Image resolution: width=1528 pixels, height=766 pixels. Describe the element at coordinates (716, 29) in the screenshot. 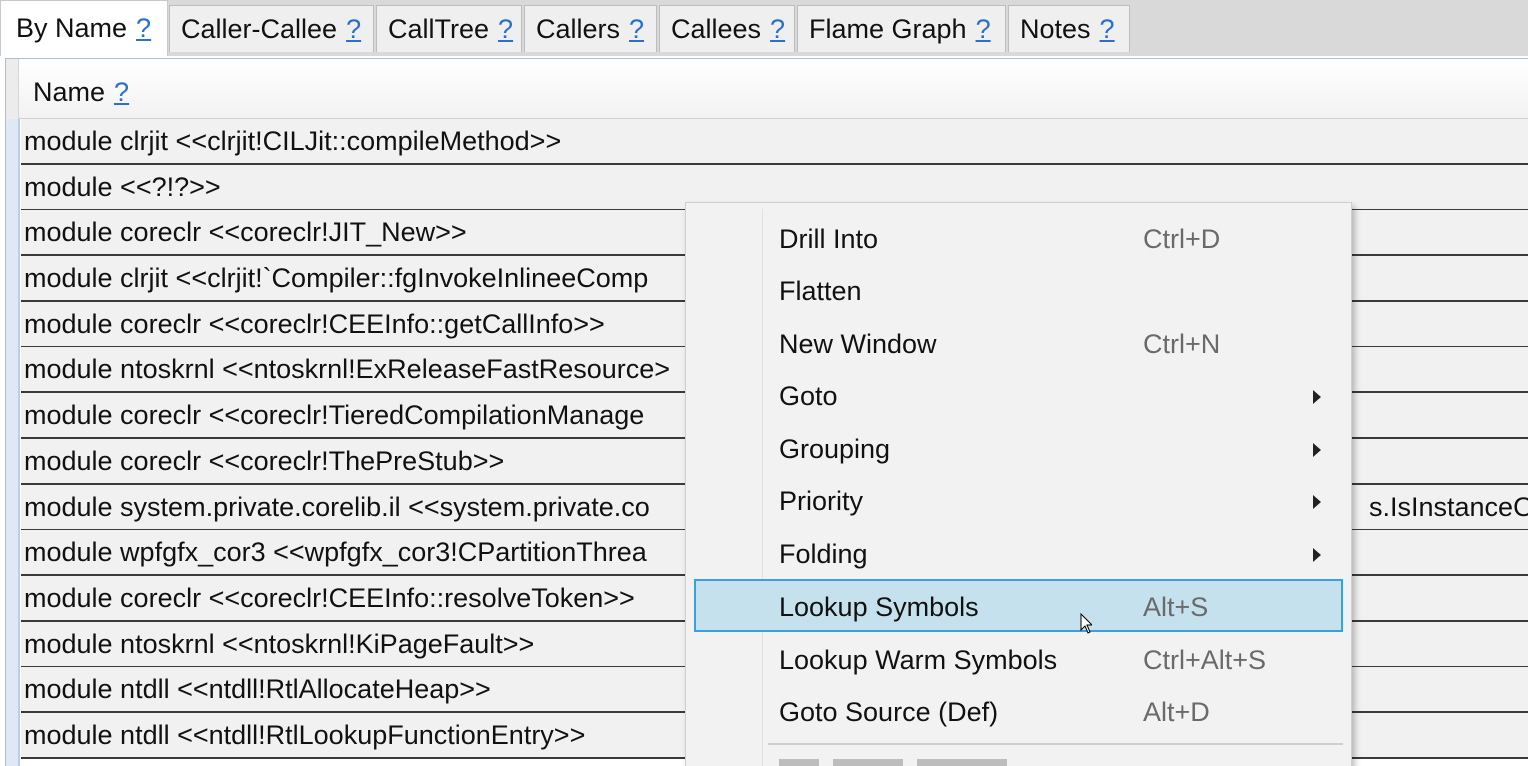

I see `tab-label: Callees` at that location.